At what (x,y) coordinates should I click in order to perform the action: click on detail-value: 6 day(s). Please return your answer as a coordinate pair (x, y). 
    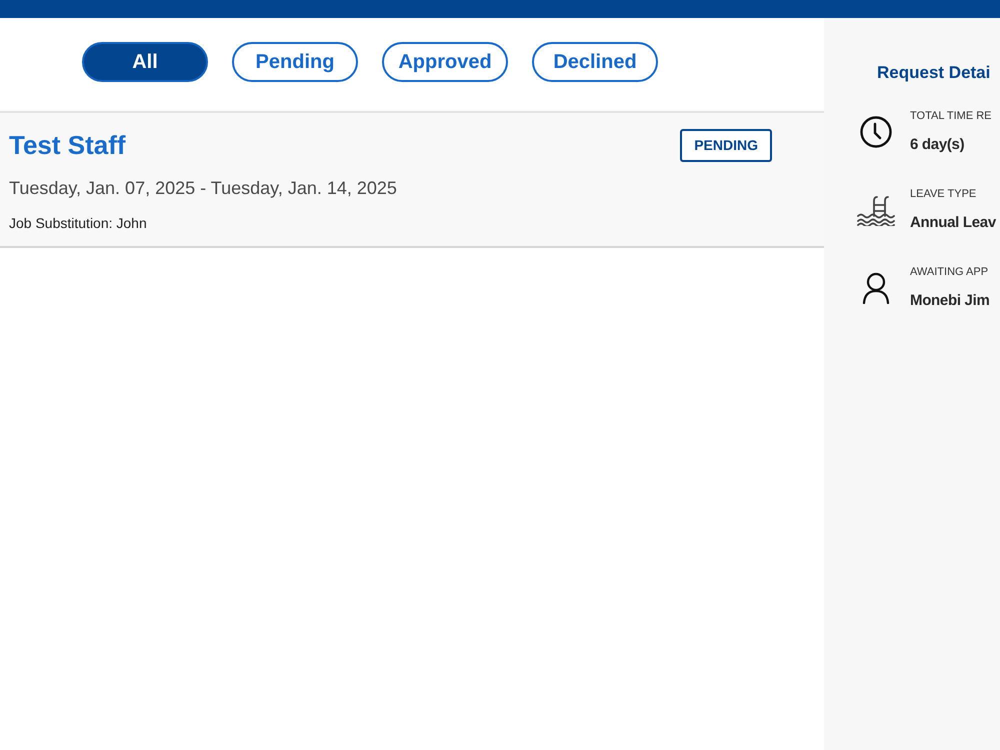
    Looking at the image, I should click on (938, 145).